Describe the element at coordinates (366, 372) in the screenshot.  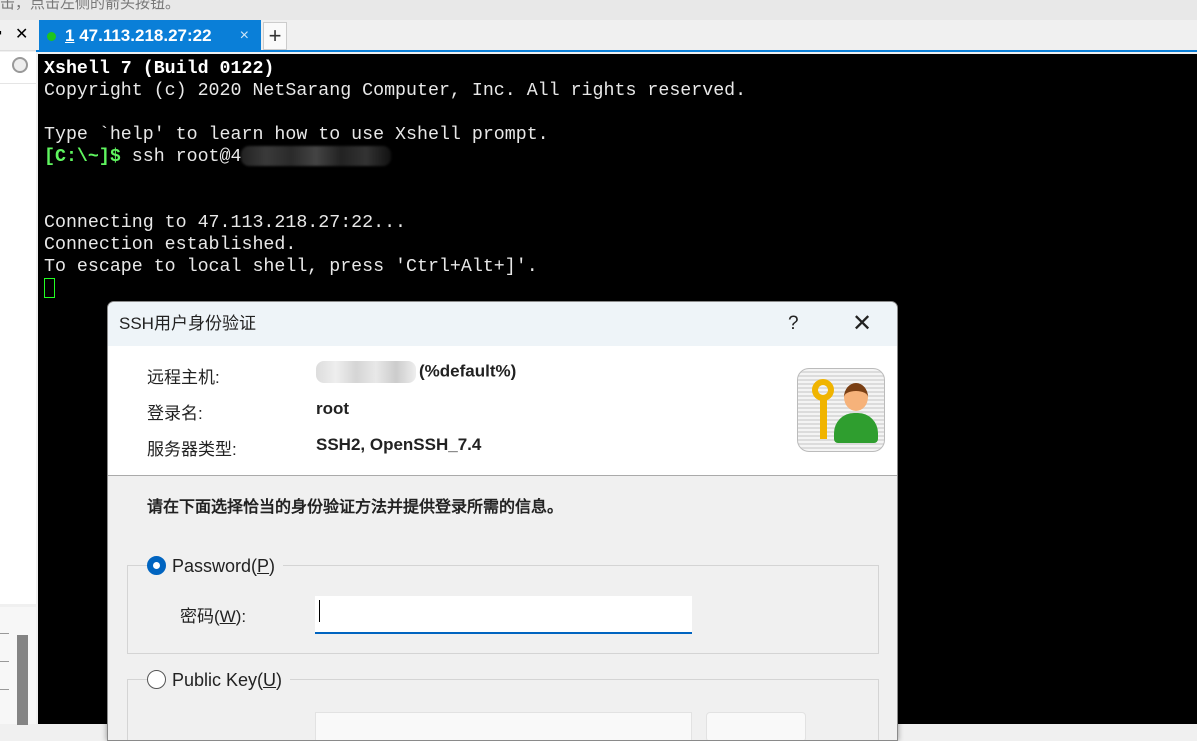
I see `redacted-host` at that location.